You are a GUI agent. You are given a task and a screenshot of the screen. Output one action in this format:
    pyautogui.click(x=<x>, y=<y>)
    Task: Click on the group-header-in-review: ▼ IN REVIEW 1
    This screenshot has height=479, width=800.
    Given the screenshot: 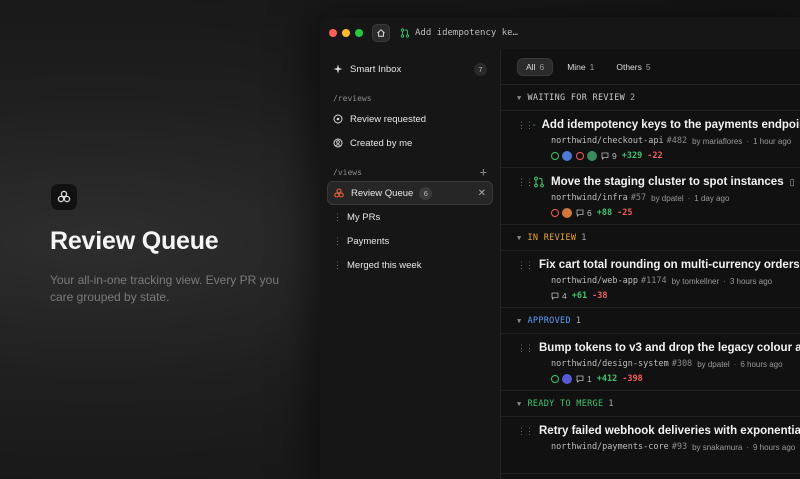 What is the action you would take?
    pyautogui.click(x=650, y=238)
    